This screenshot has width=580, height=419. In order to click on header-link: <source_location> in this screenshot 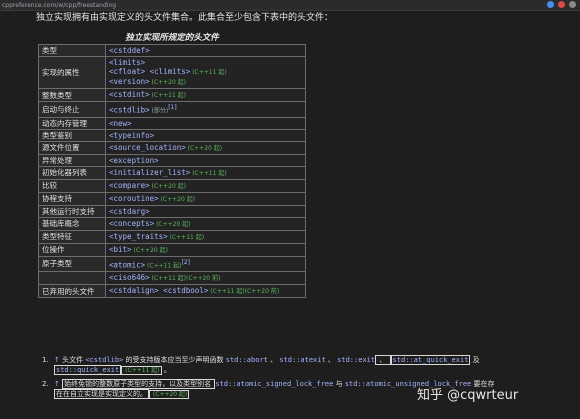, I will do `click(147, 147)`.